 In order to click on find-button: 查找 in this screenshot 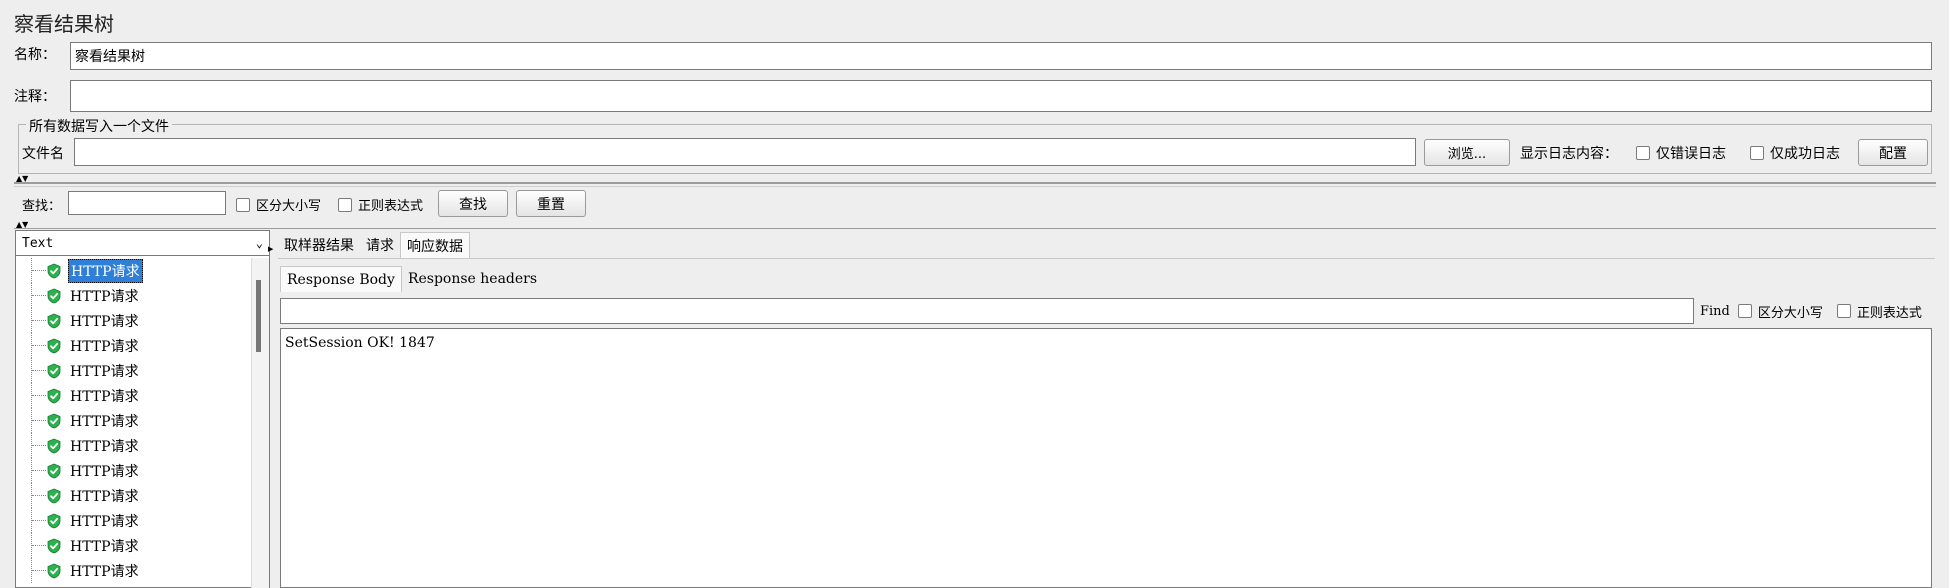, I will do `click(473, 203)`.